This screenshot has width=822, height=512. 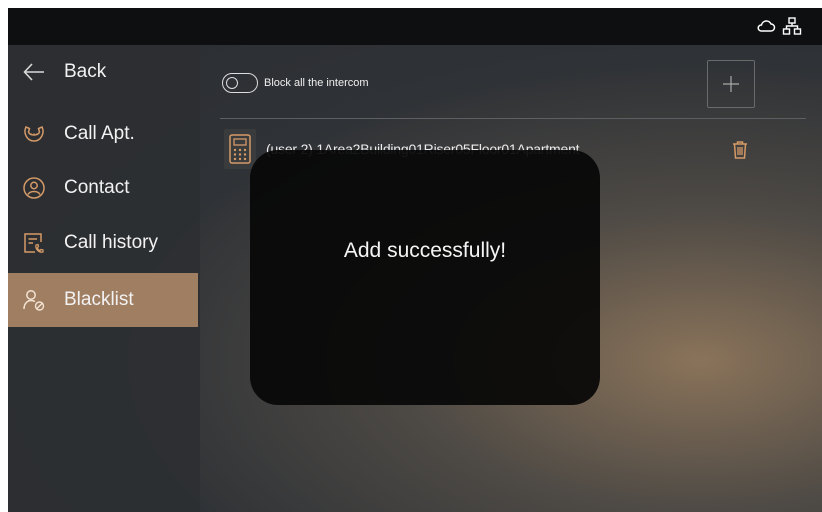 I want to click on back-button: Back, so click(x=103, y=72).